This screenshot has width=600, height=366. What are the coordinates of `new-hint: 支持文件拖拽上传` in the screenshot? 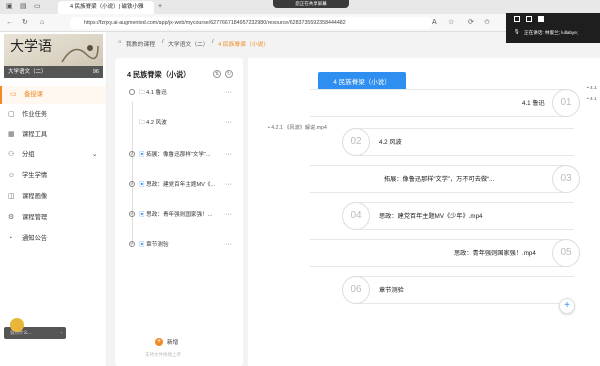 It's located at (163, 354).